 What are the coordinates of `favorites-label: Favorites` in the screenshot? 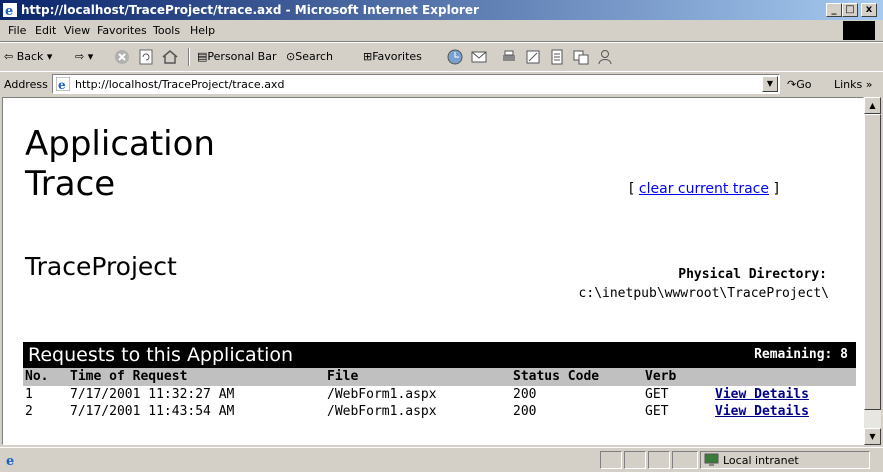 It's located at (397, 56).